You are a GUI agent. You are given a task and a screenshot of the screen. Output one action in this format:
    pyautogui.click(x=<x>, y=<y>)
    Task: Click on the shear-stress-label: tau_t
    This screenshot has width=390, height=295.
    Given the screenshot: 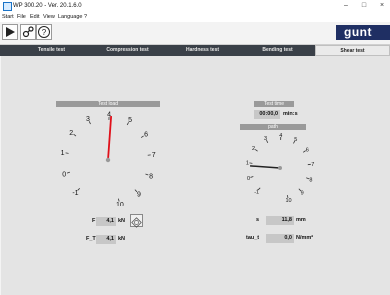 What is the action you would take?
    pyautogui.click(x=253, y=238)
    